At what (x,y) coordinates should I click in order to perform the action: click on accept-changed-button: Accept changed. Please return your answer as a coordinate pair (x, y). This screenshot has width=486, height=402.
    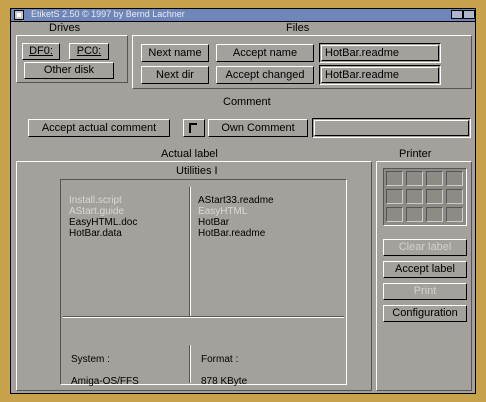
    Looking at the image, I should click on (265, 75).